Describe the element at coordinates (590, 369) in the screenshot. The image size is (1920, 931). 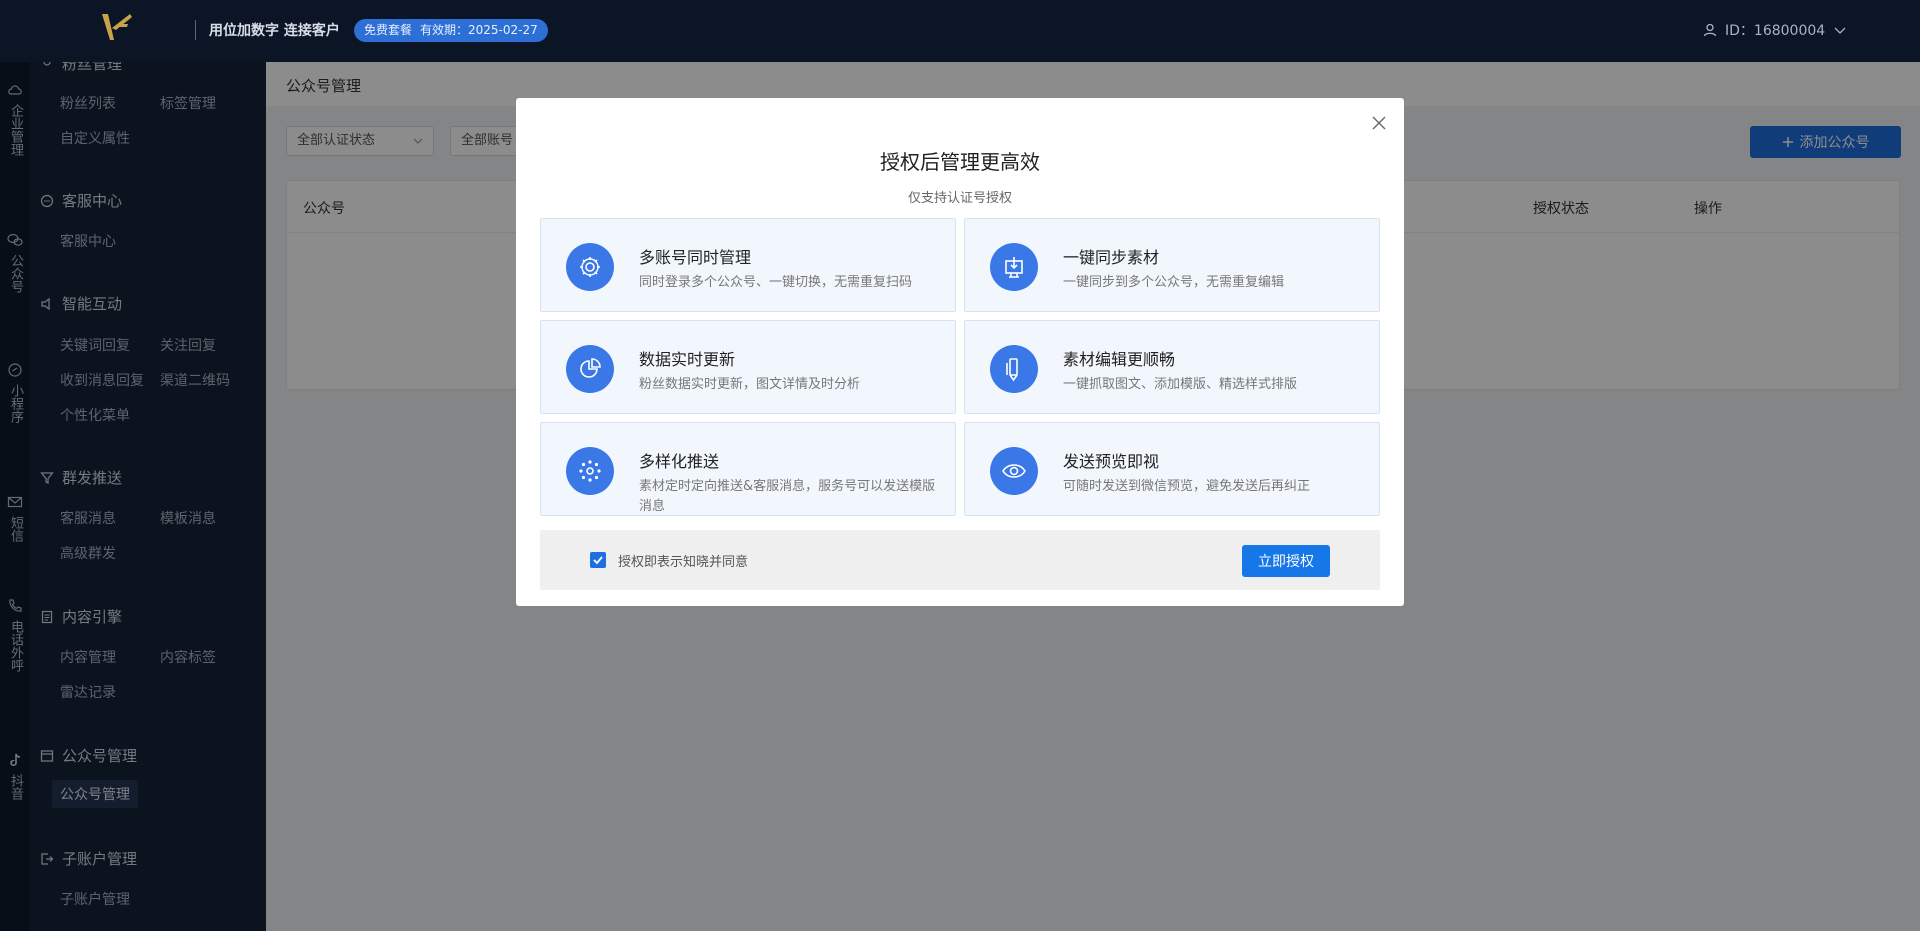
I see `pie-chart-icon` at that location.